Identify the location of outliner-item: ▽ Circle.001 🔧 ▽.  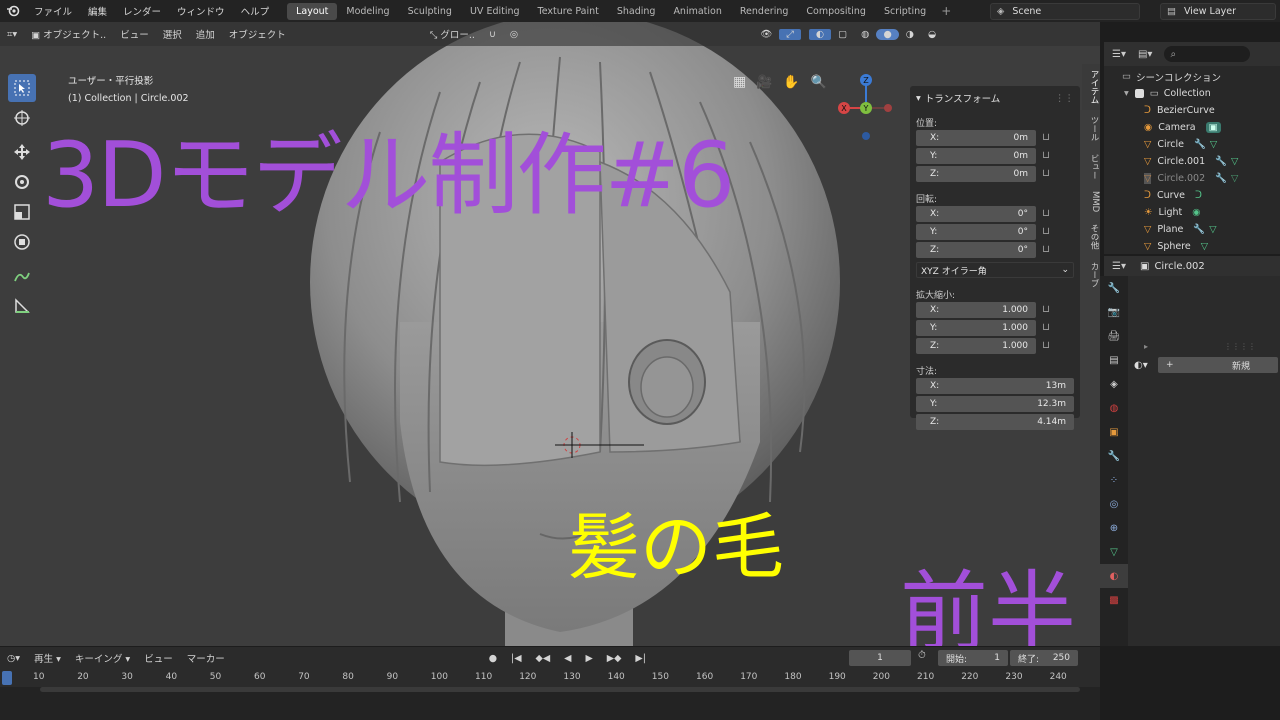
(1191, 161).